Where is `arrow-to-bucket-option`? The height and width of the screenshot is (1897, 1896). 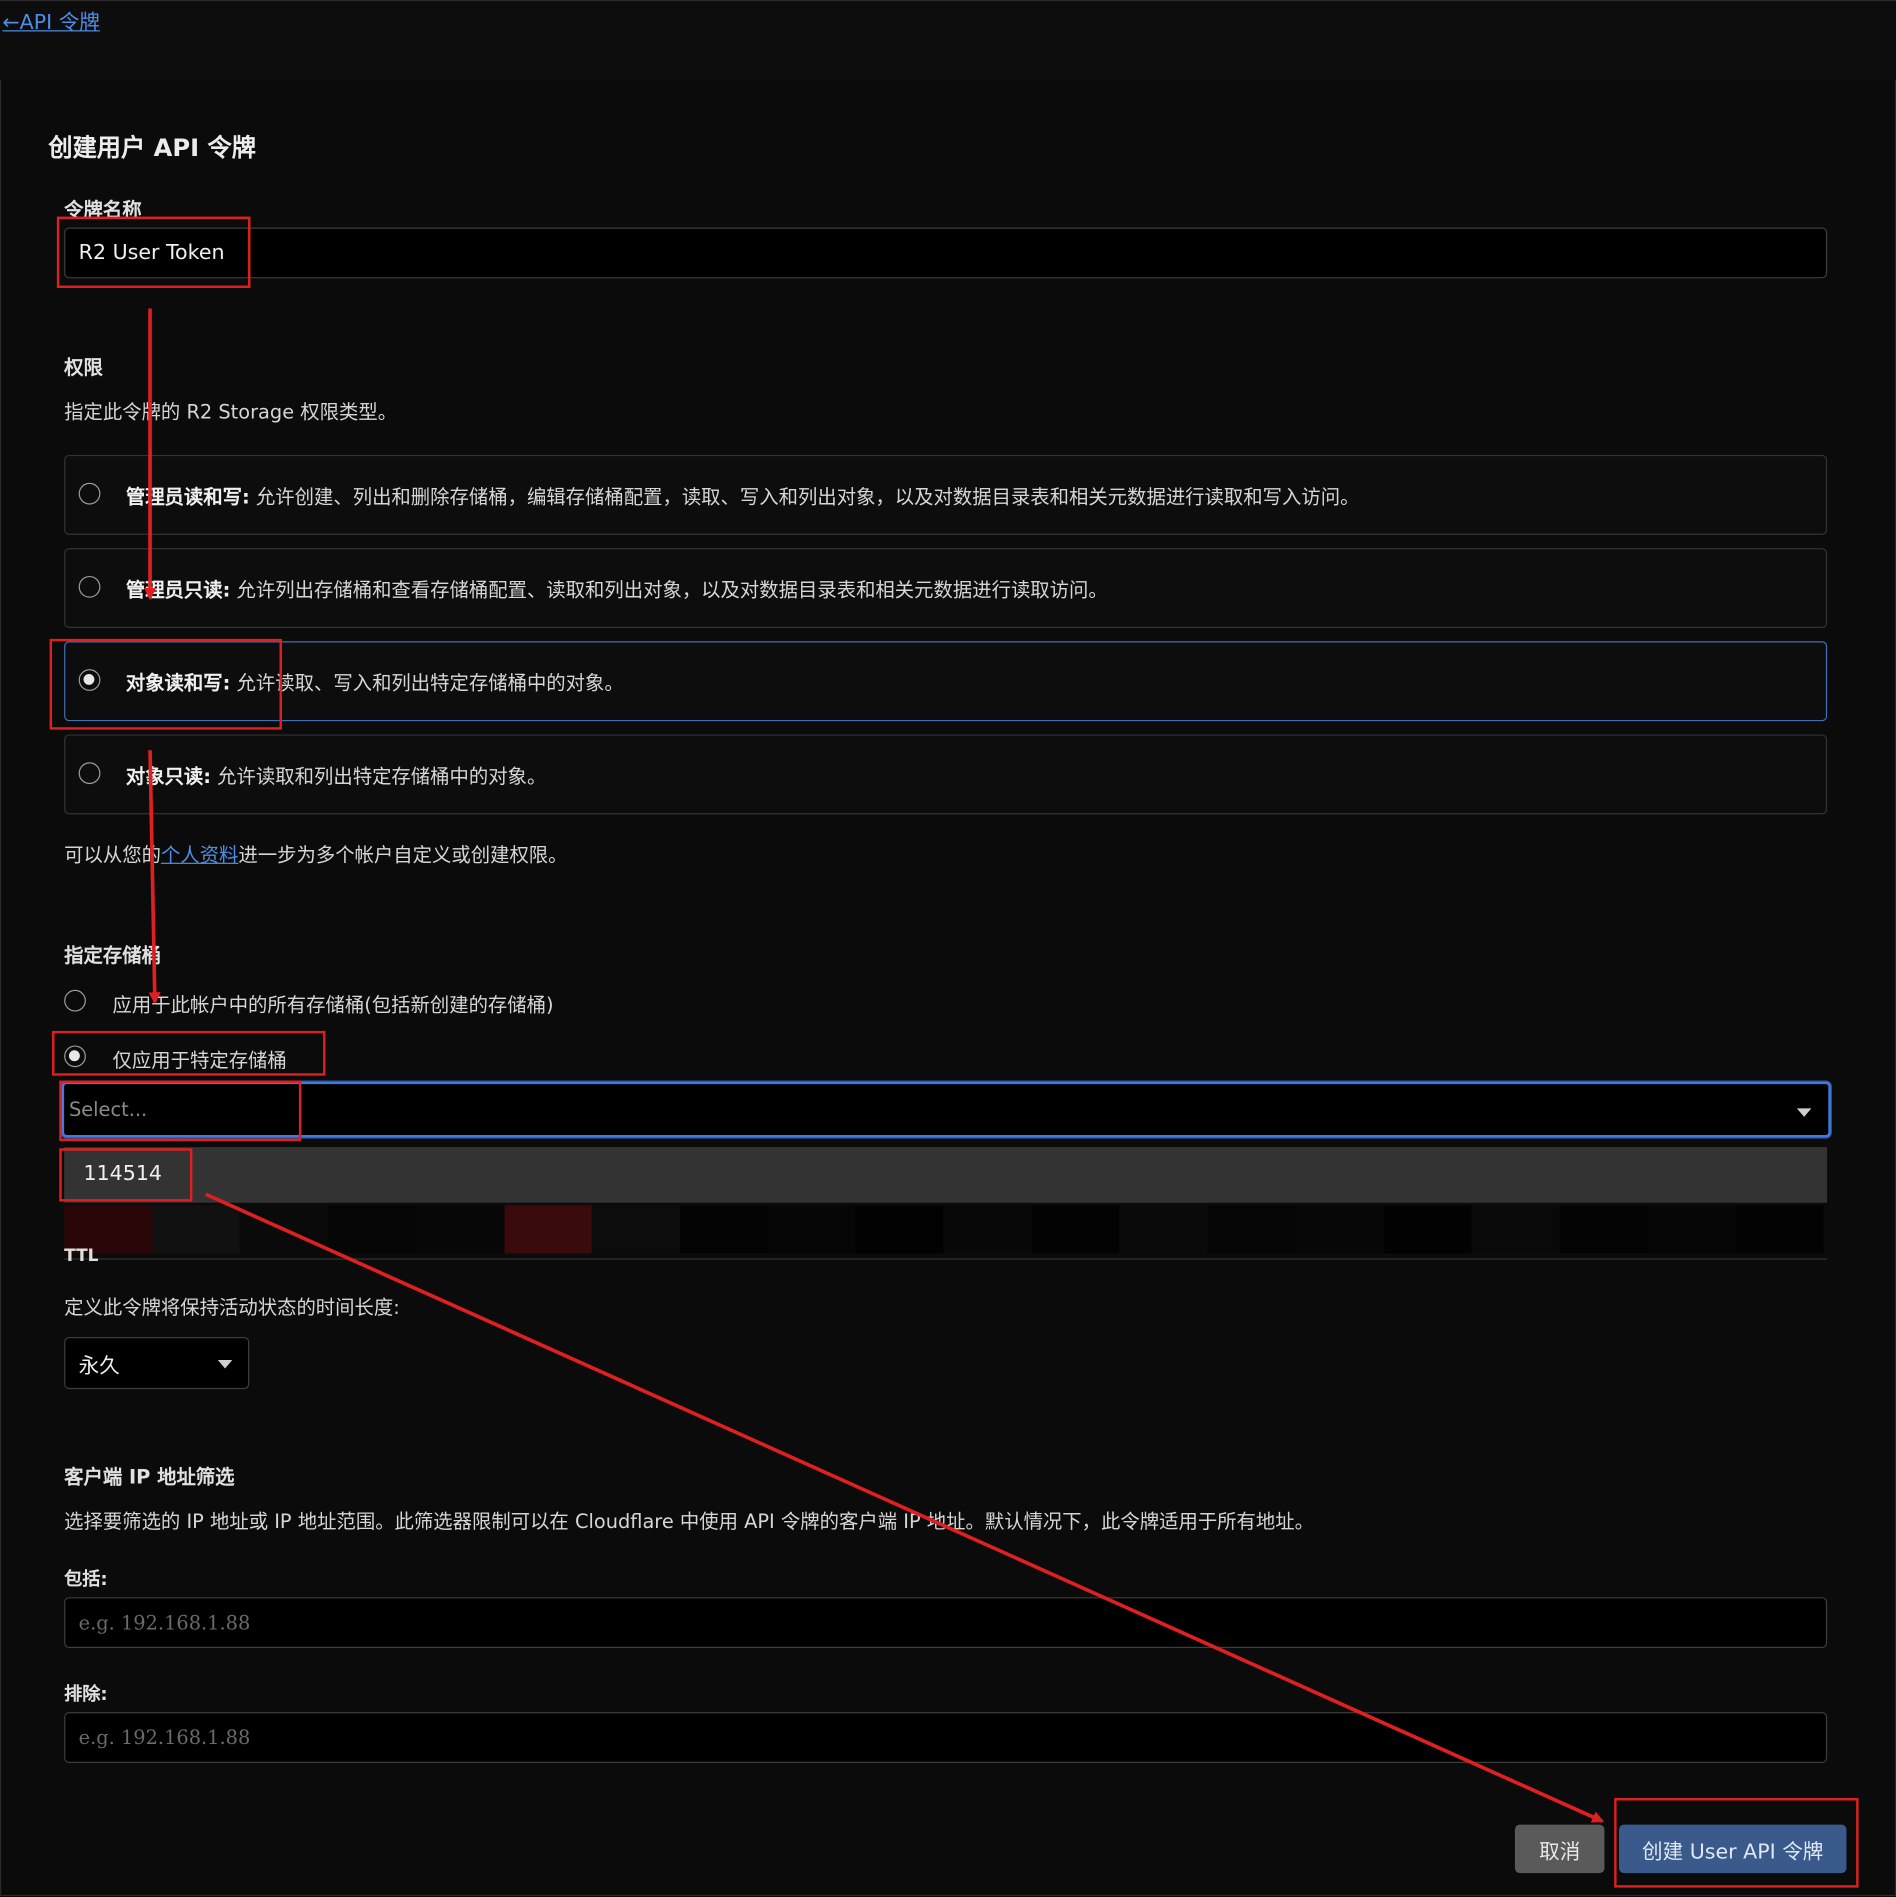
arrow-to-bucket-option is located at coordinates (154, 877).